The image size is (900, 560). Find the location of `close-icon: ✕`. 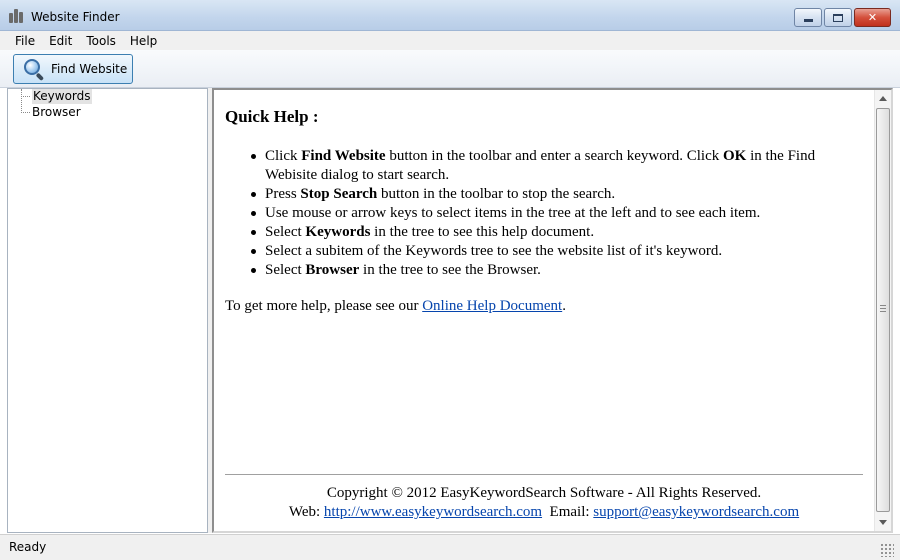

close-icon: ✕ is located at coordinates (872, 17).